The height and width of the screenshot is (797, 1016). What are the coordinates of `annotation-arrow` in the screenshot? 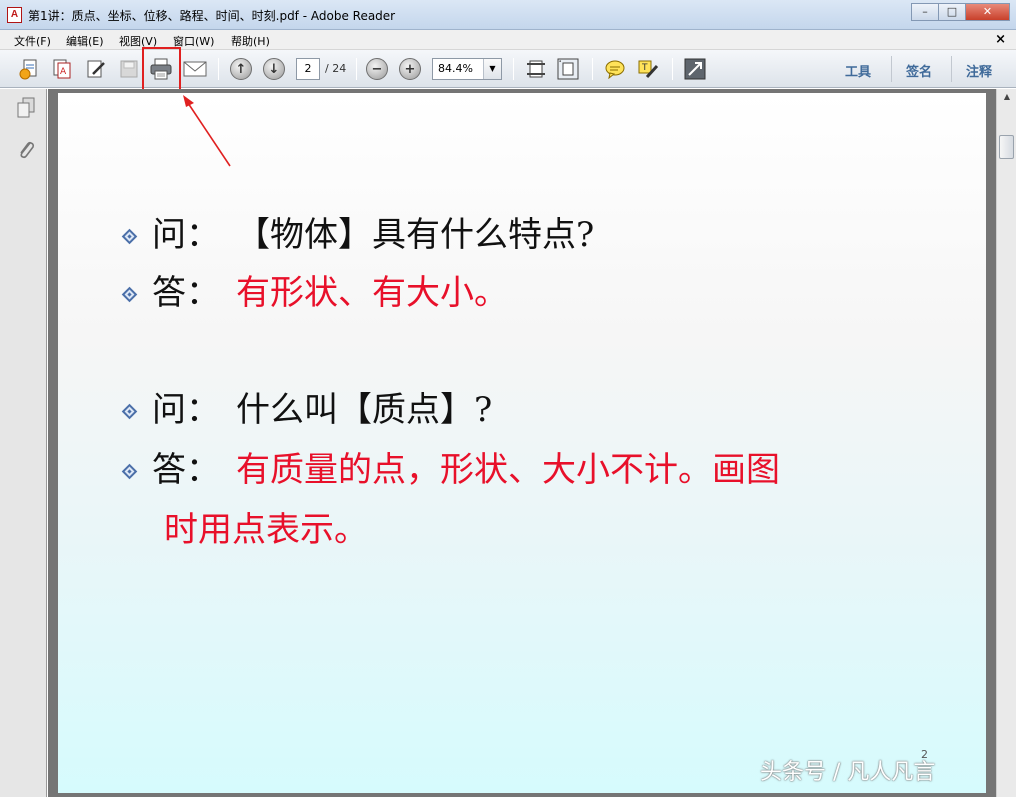 It's located at (207, 131).